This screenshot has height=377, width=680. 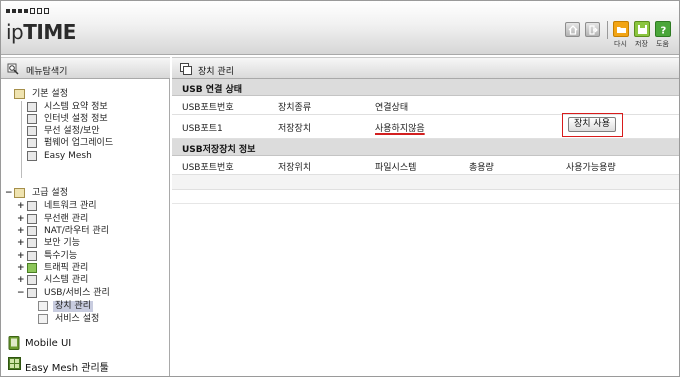 What do you see at coordinates (27, 11) in the screenshot?
I see `brand-dots` at bounding box center [27, 11].